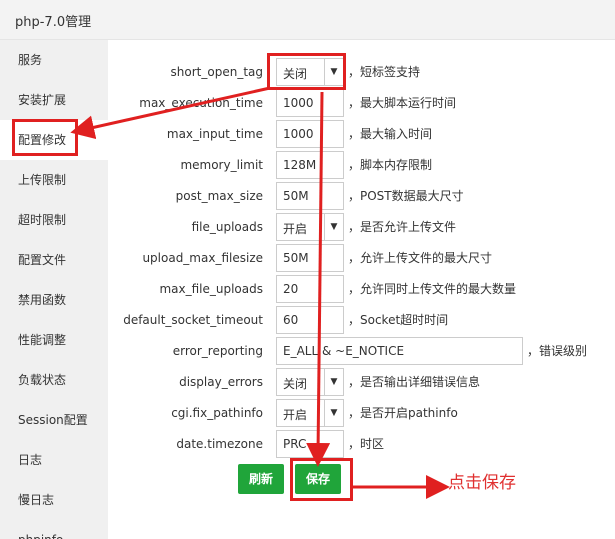  I want to click on display-errors-select: 关闭 ▼, so click(310, 382).